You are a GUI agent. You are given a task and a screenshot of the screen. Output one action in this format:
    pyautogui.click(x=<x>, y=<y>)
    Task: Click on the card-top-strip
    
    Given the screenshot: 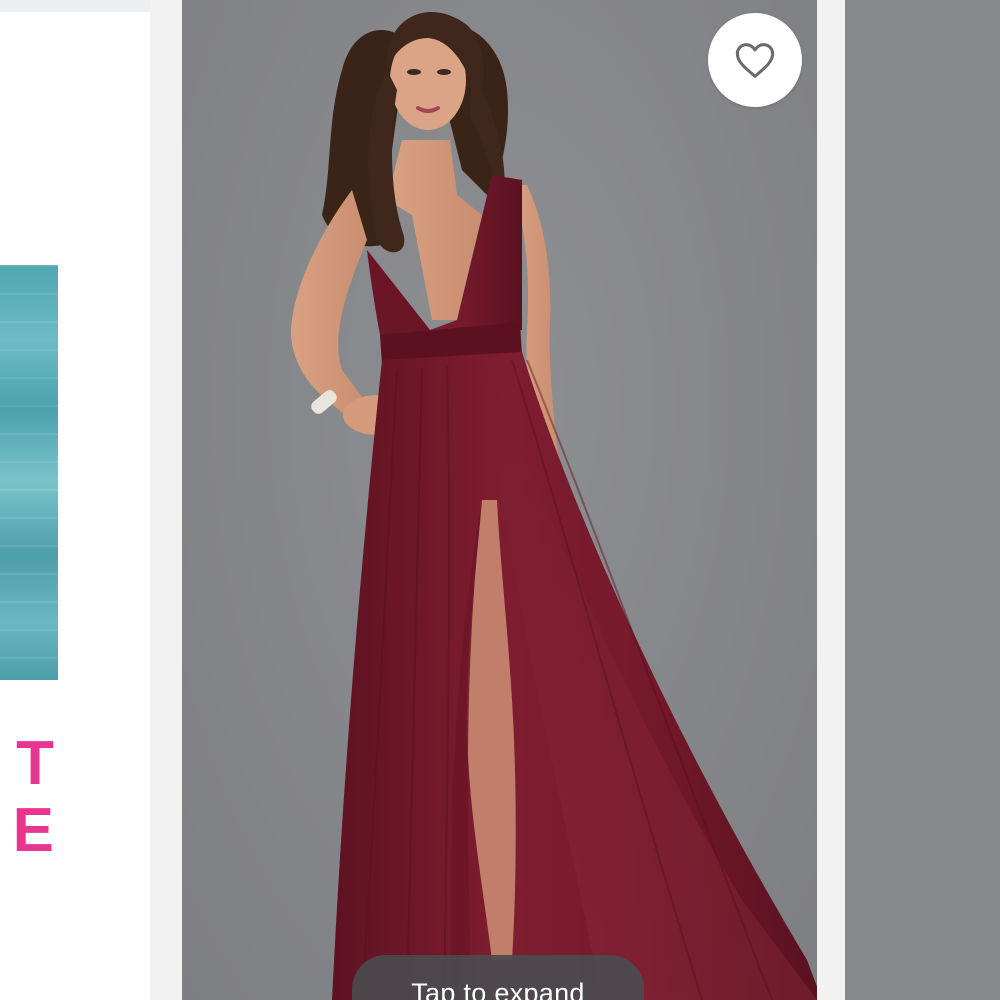 What is the action you would take?
    pyautogui.click(x=75, y=6)
    